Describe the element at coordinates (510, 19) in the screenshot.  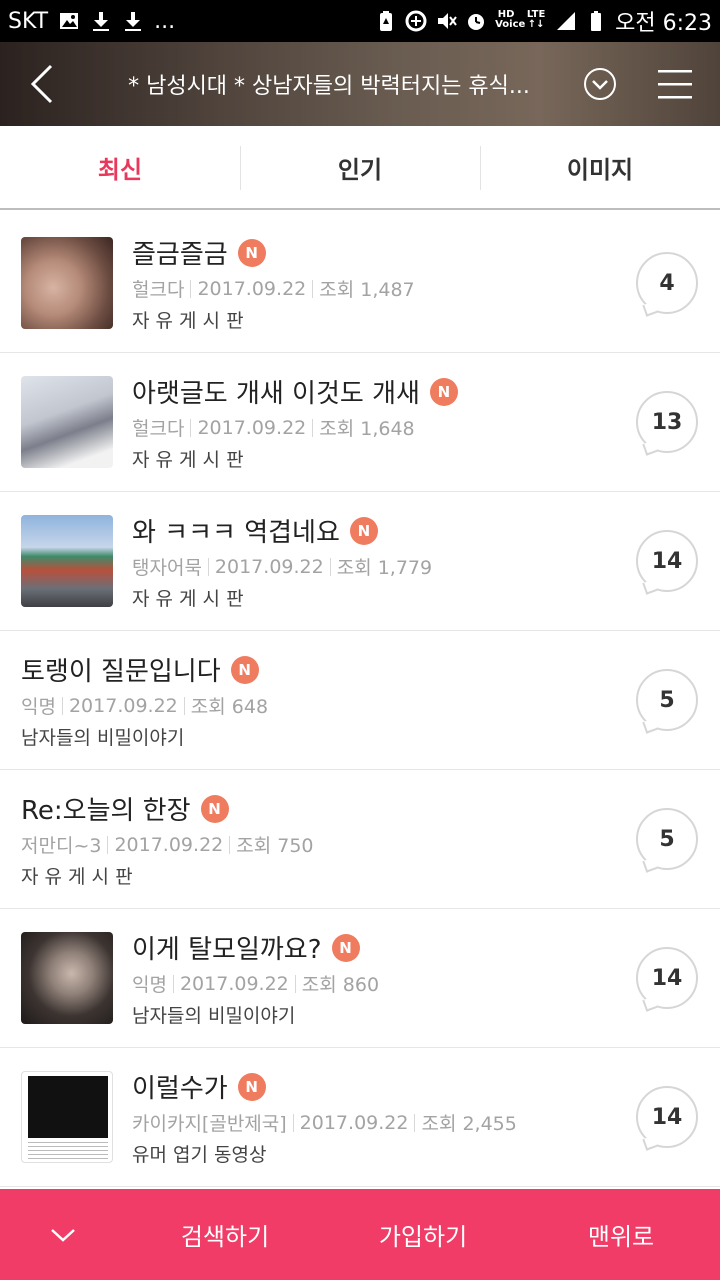
I see `hd-voice-icon: HD Voice` at that location.